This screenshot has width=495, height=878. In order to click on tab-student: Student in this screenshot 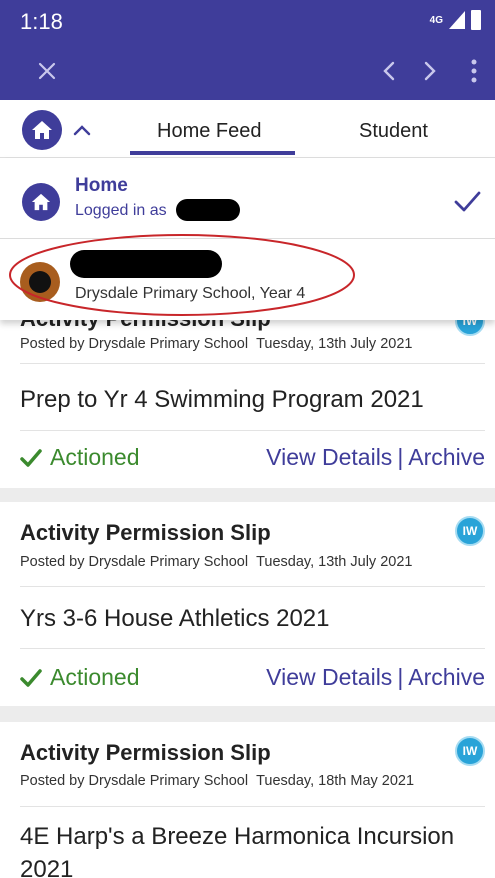, I will do `click(393, 131)`.